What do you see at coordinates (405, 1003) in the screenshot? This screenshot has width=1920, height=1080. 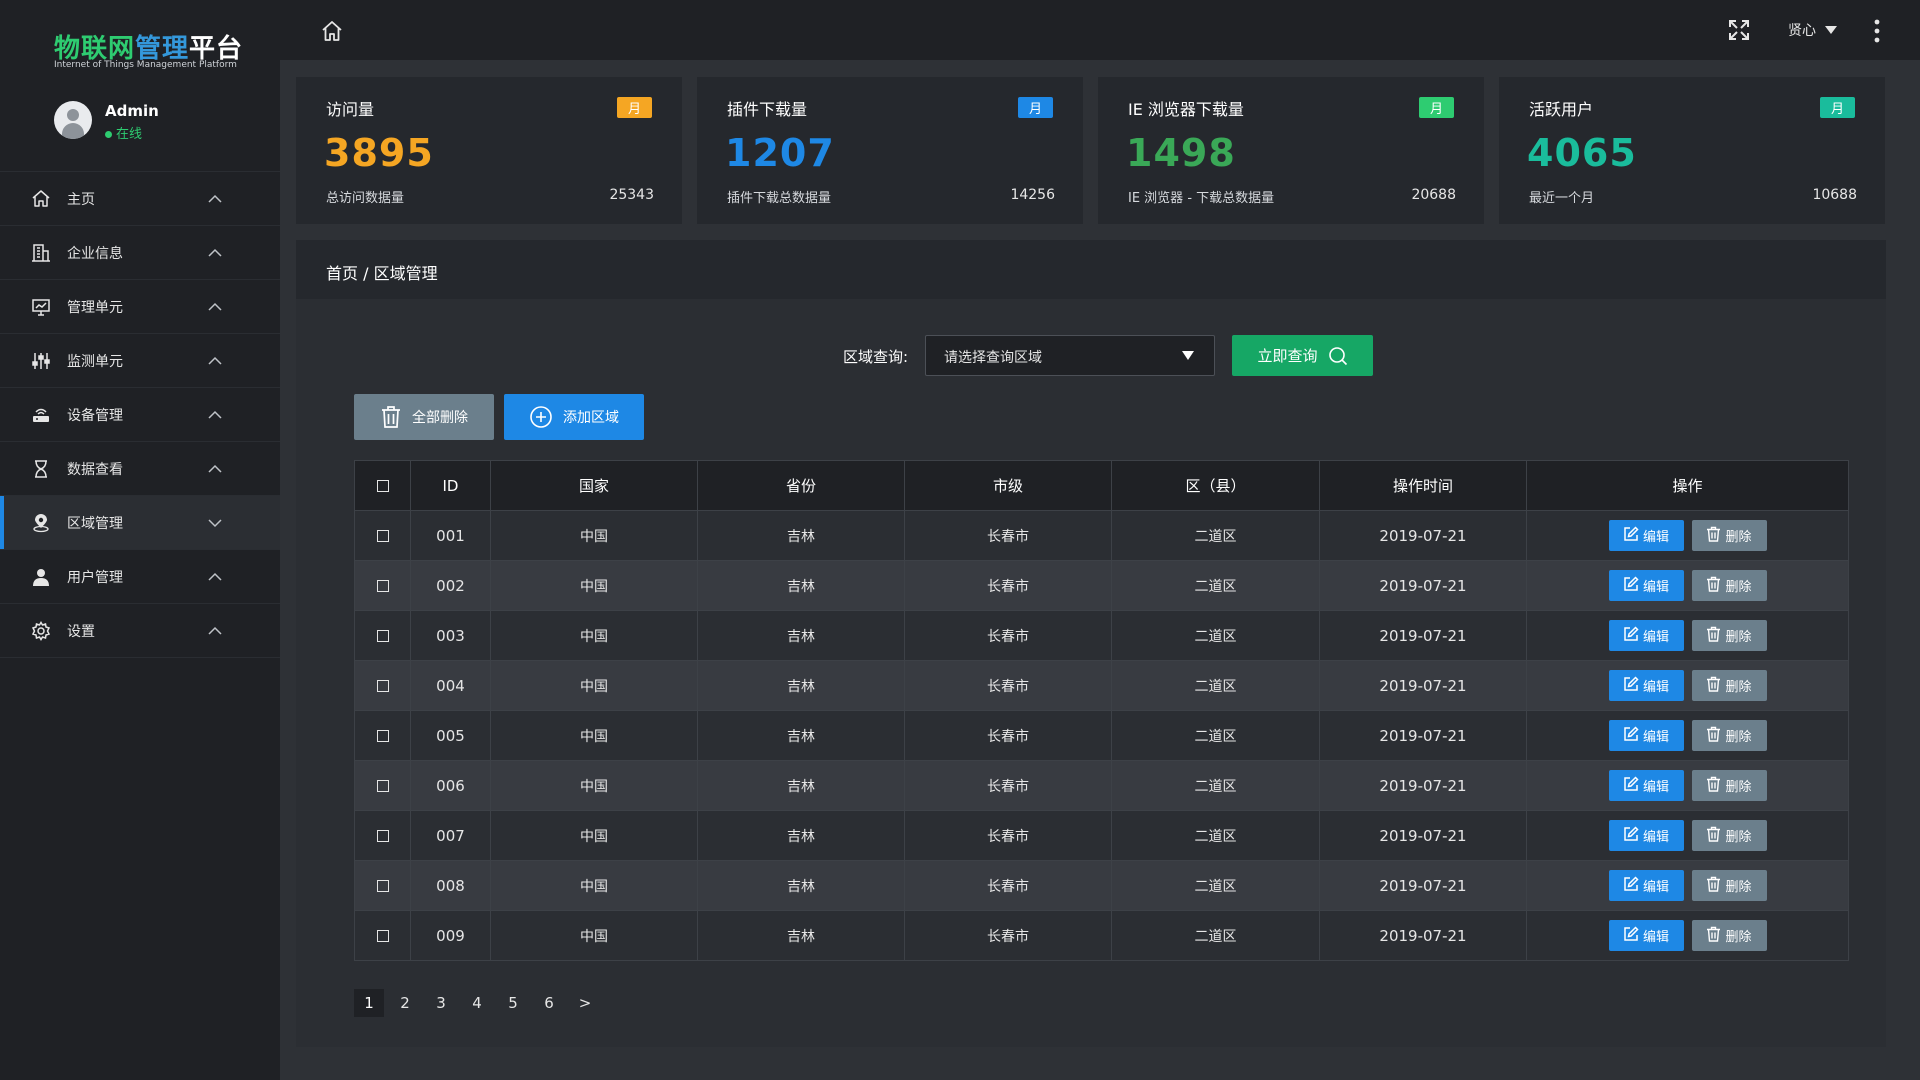 I see `page-link: 2` at bounding box center [405, 1003].